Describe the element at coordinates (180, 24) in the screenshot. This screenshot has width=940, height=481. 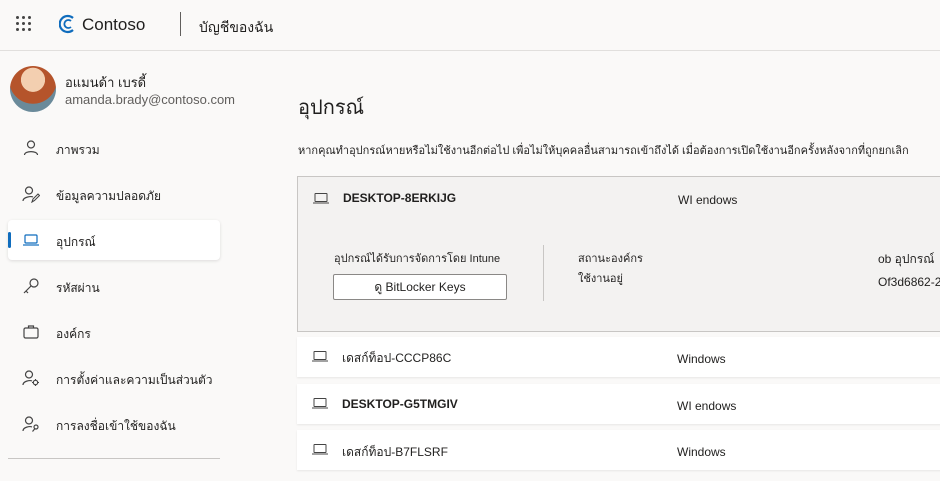
I see `header-divider` at that location.